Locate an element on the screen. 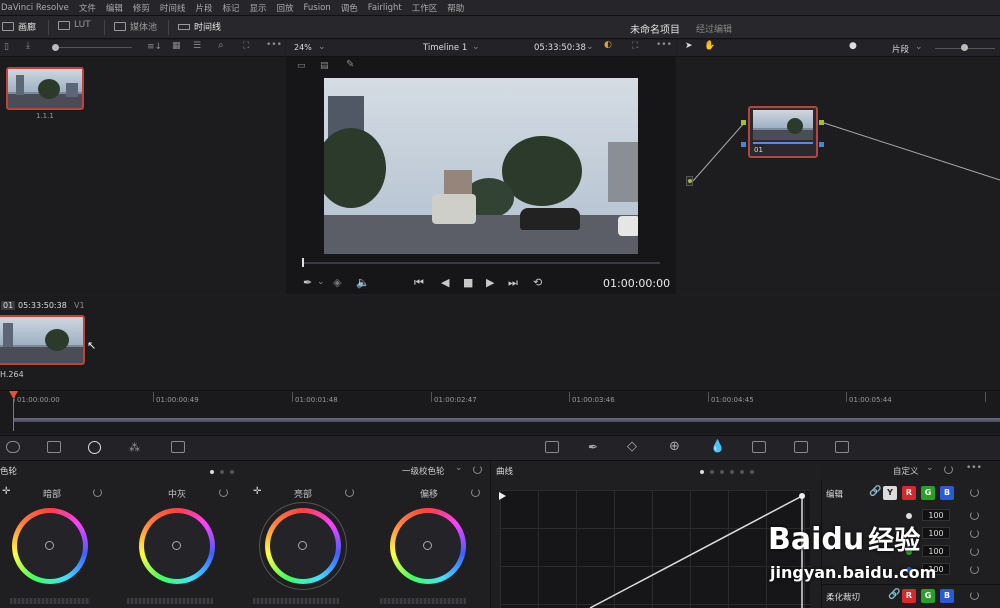  menu-mark: 标记 is located at coordinates (230, 8).